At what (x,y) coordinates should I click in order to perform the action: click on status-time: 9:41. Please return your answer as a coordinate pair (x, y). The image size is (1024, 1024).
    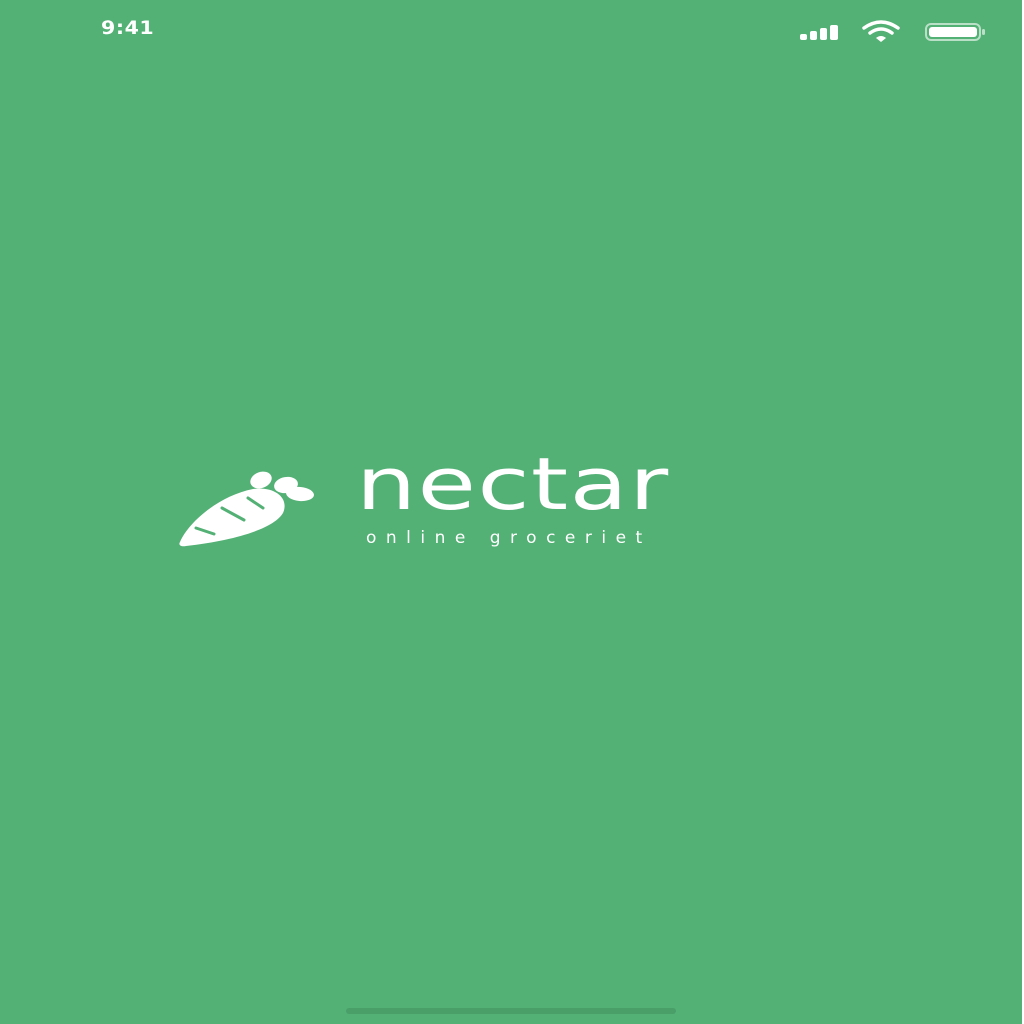
    Looking at the image, I should click on (128, 28).